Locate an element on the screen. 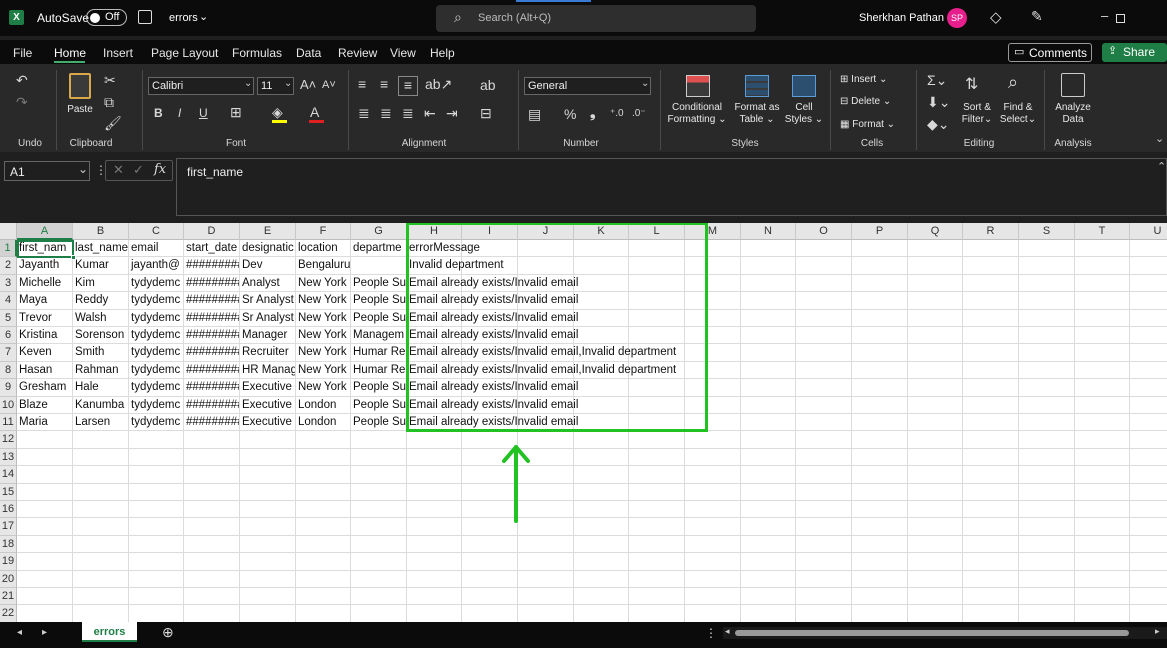  column-header-p: P is located at coordinates (880, 231).